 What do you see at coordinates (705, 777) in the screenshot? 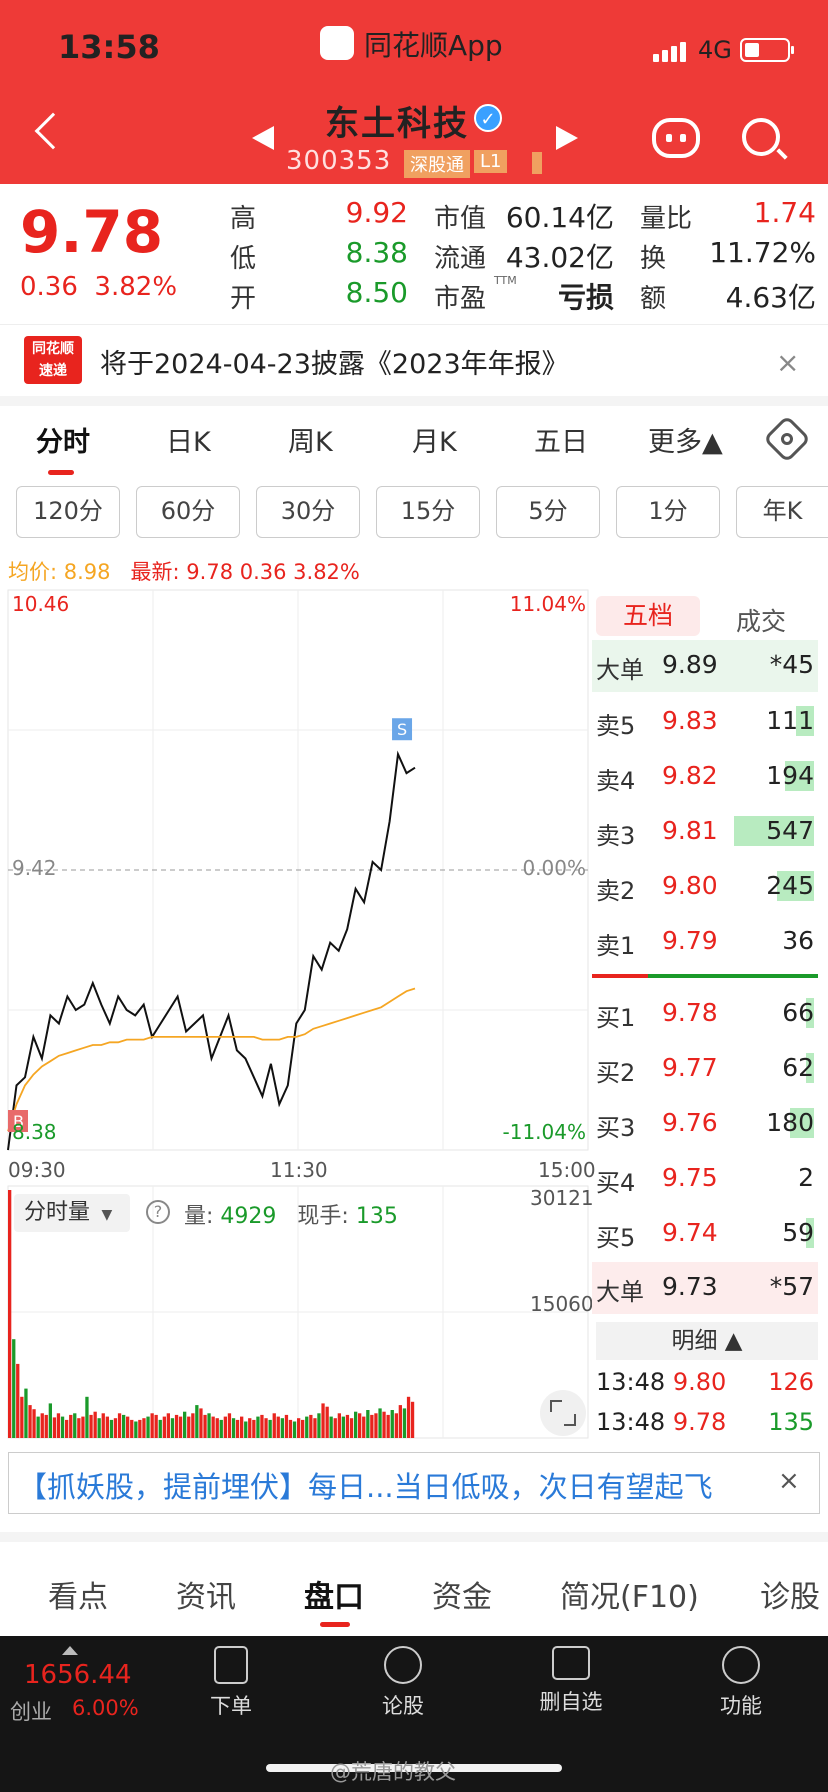
I see `ask-row: 卖4 9.82 194` at bounding box center [705, 777].